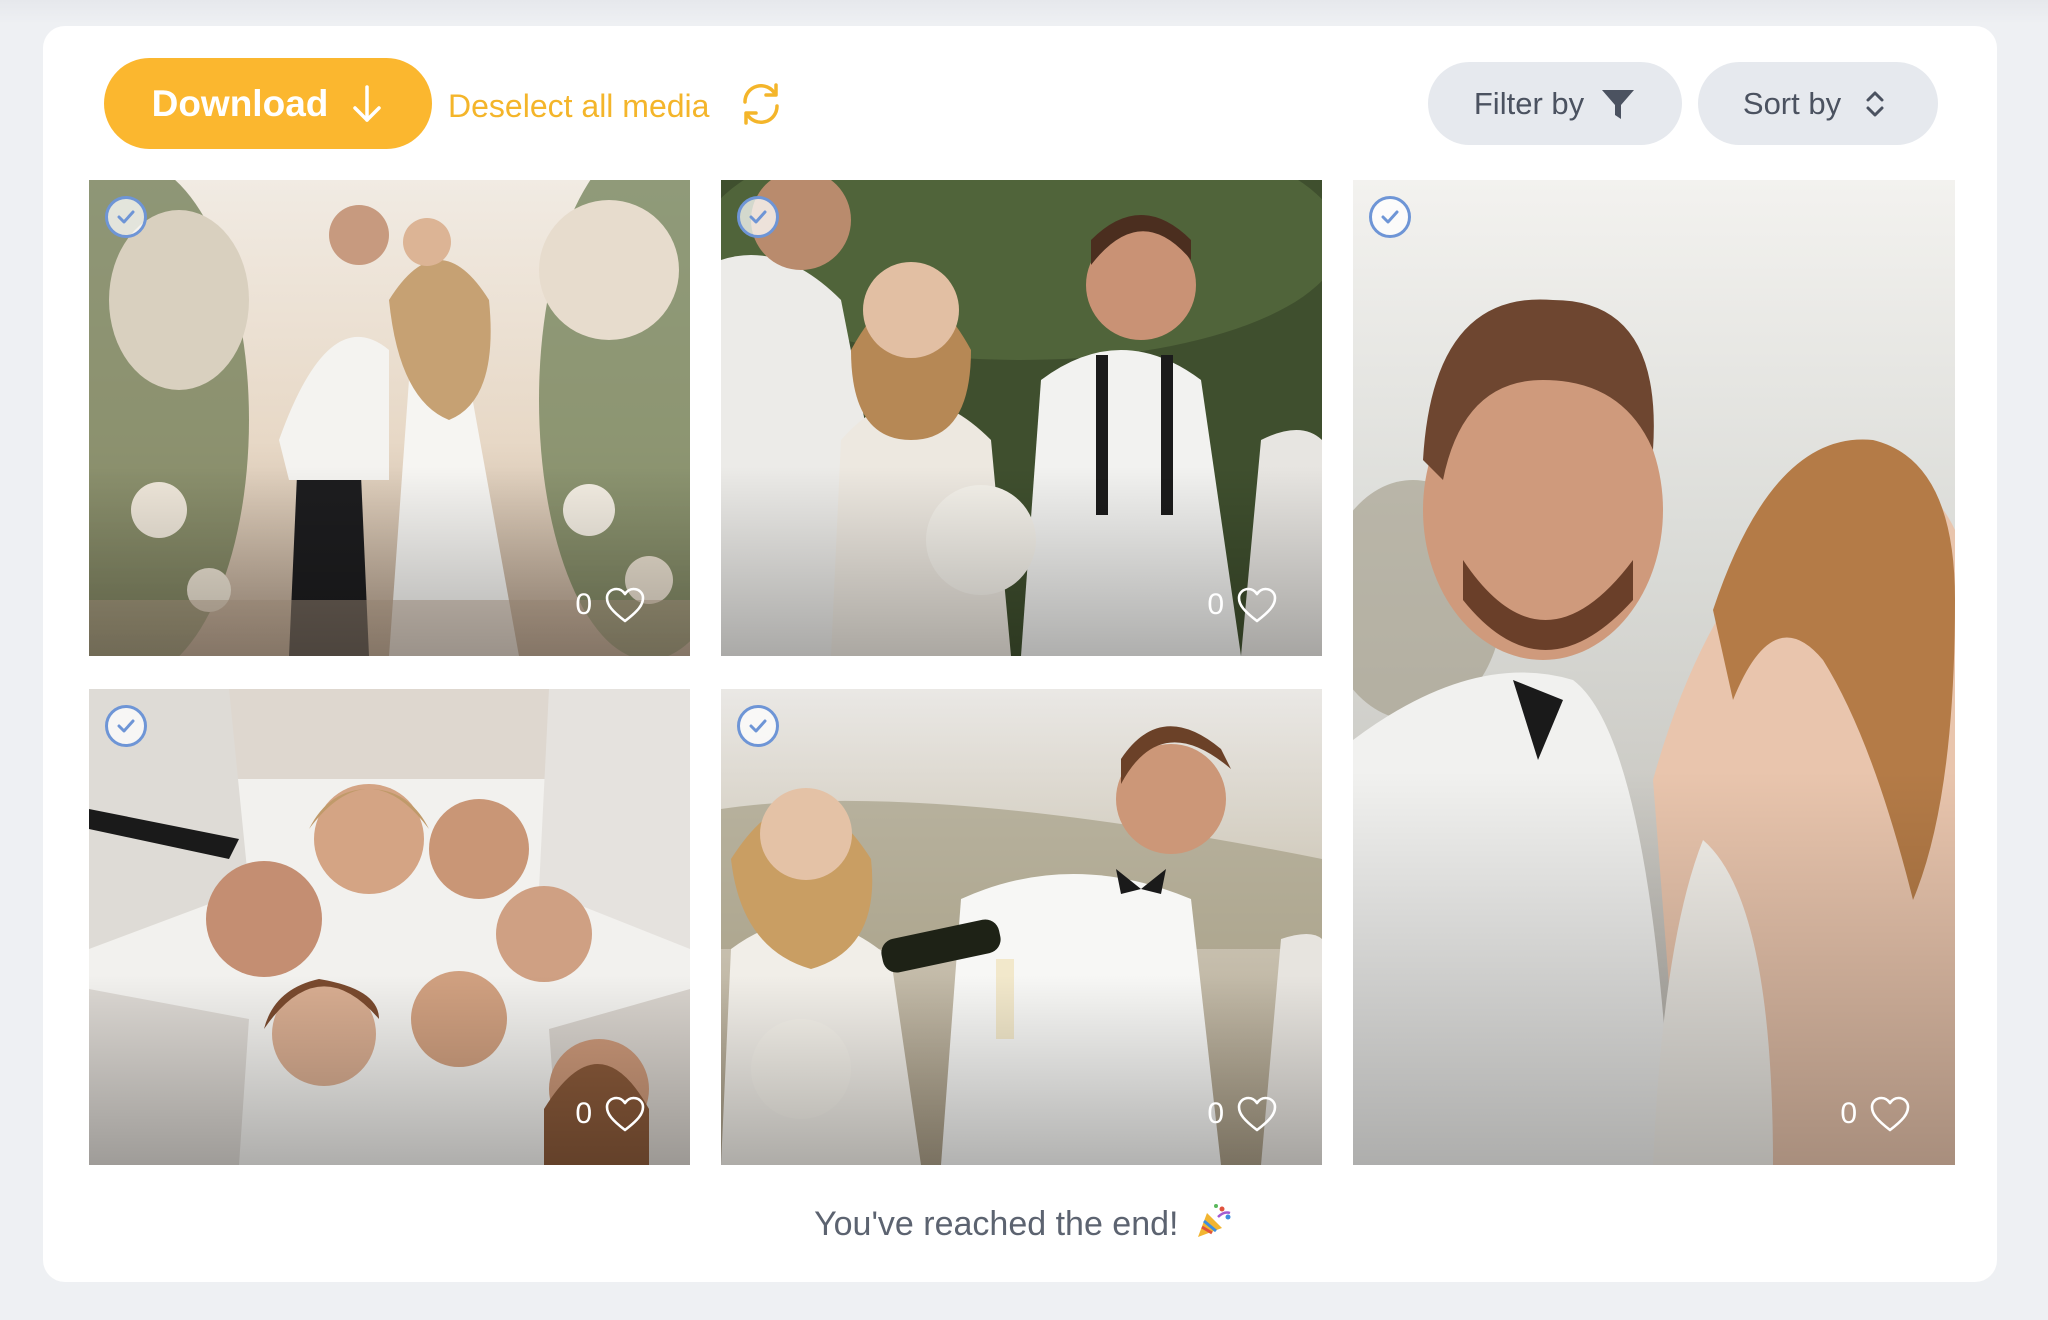  What do you see at coordinates (1024, 12) in the screenshot?
I see `top-strip` at bounding box center [1024, 12].